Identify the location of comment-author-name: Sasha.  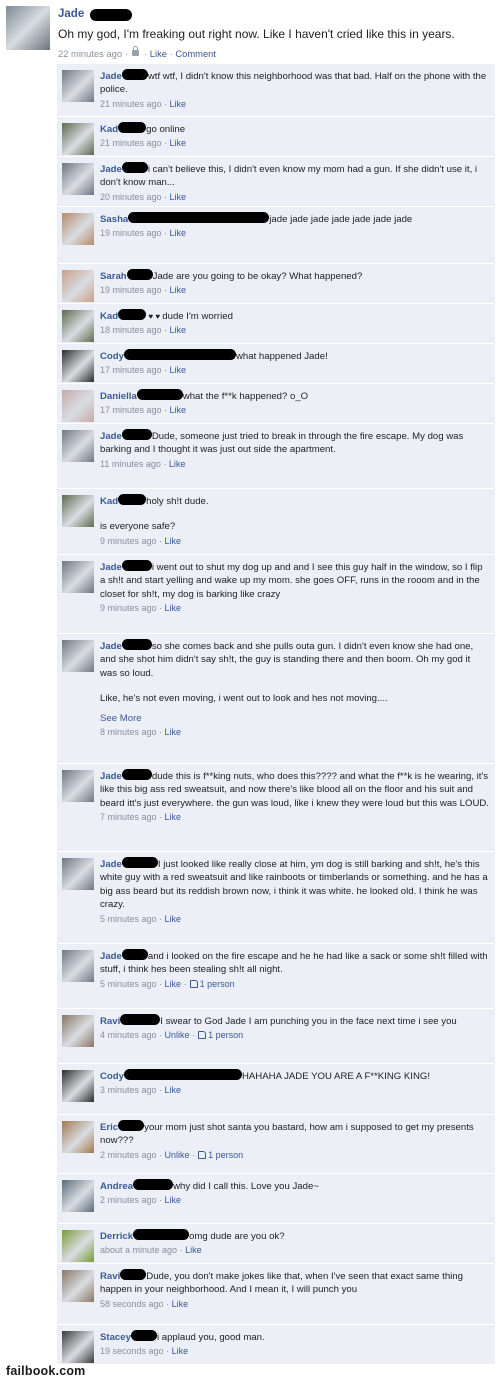
(114, 219).